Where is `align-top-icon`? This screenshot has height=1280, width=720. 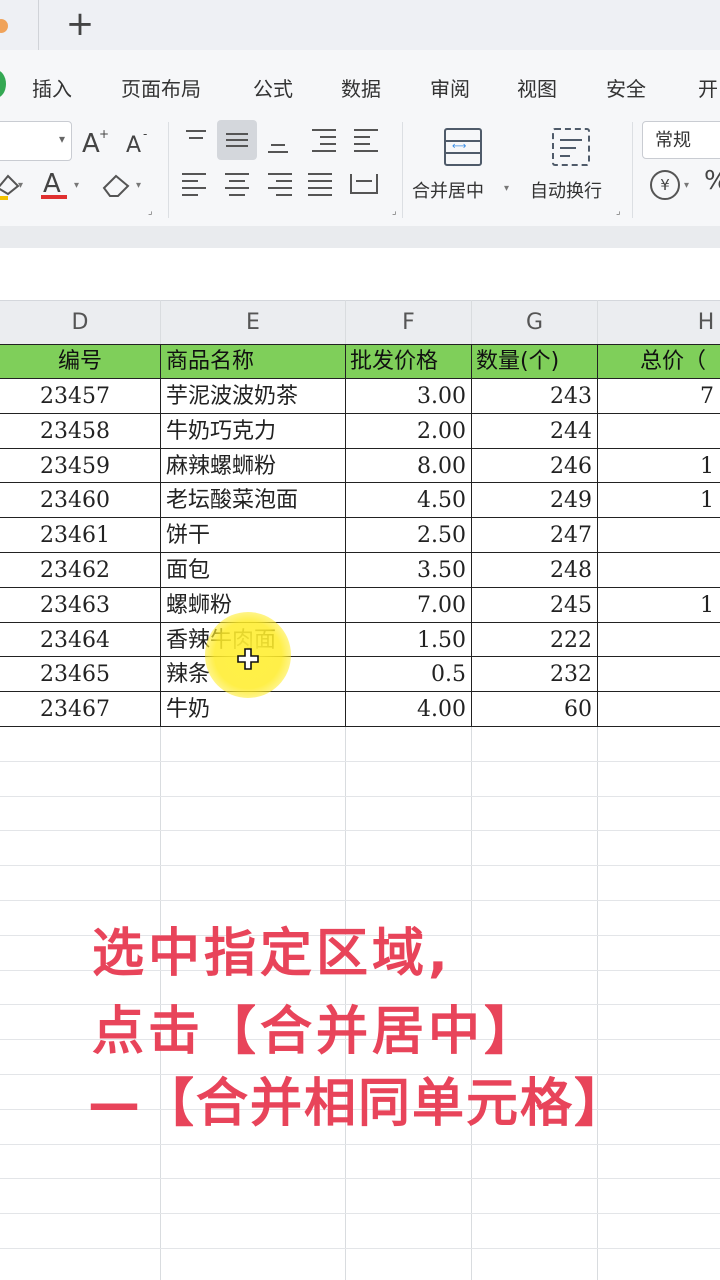 align-top-icon is located at coordinates (196, 140).